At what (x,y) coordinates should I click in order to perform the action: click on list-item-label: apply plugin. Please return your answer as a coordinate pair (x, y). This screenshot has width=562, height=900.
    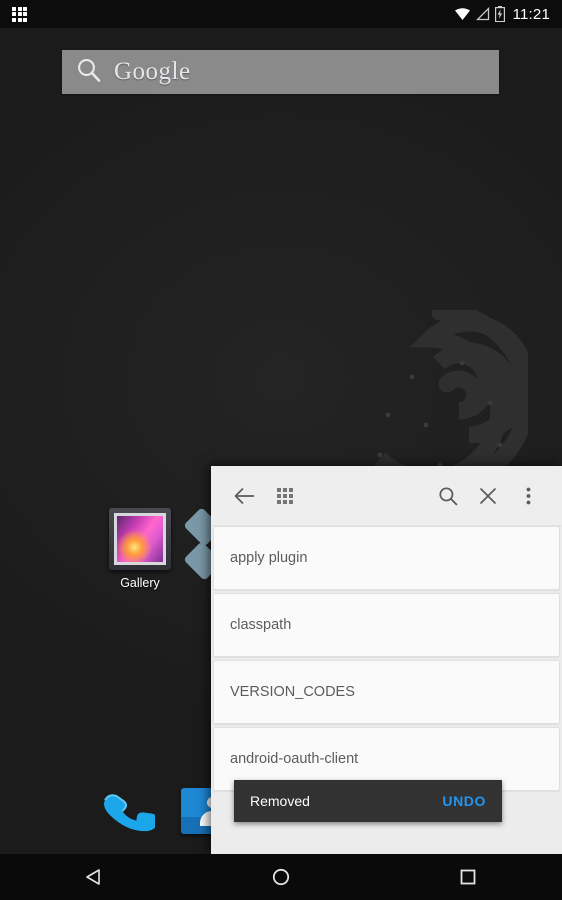
    Looking at the image, I should click on (269, 558).